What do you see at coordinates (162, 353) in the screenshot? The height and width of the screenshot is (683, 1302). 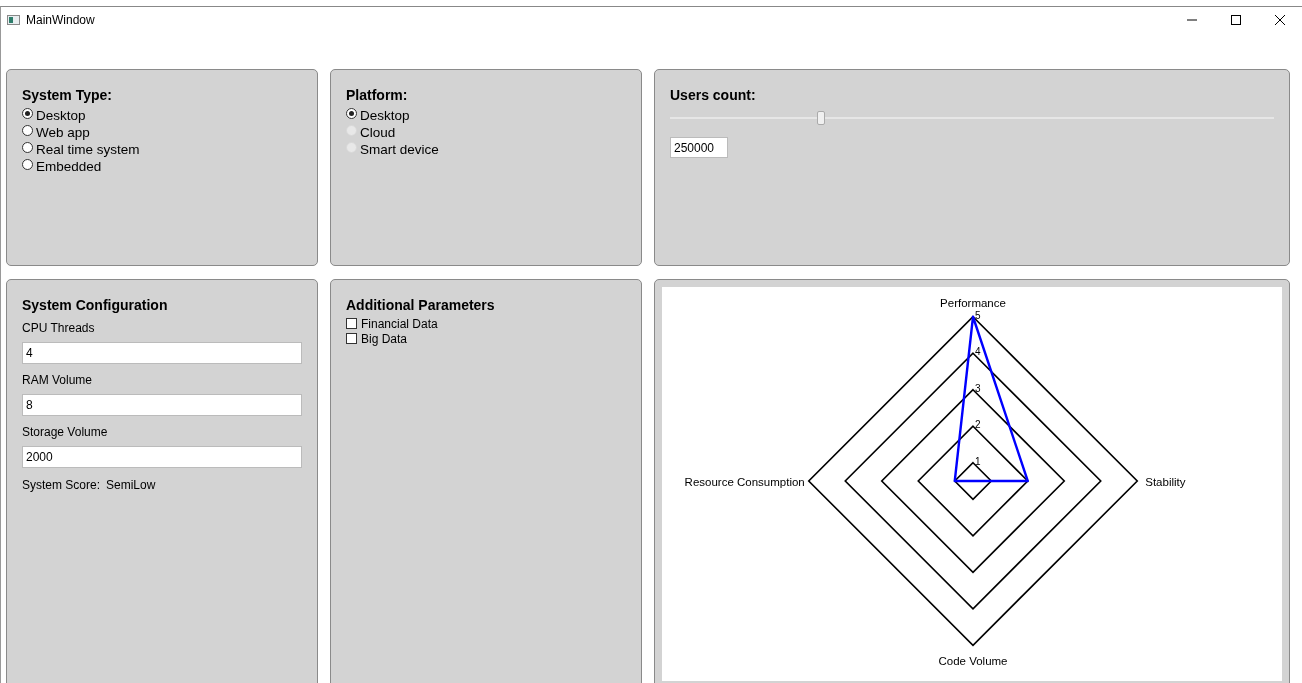 I see `input-field: 4` at bounding box center [162, 353].